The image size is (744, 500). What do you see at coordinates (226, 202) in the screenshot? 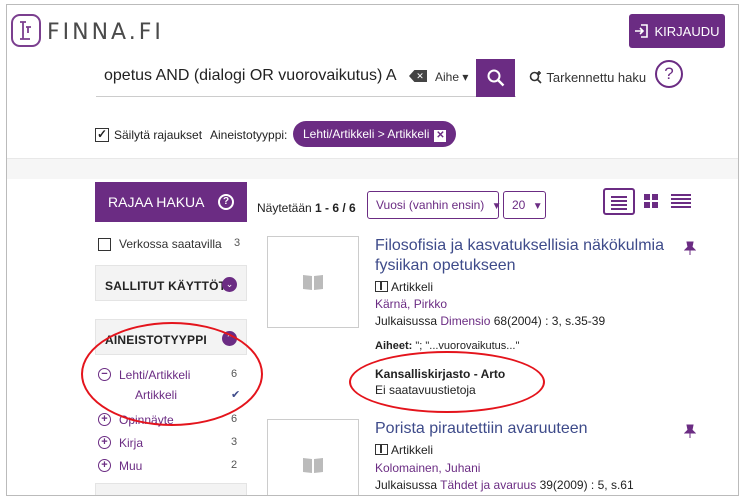
I see `refine-help-icon: ?` at bounding box center [226, 202].